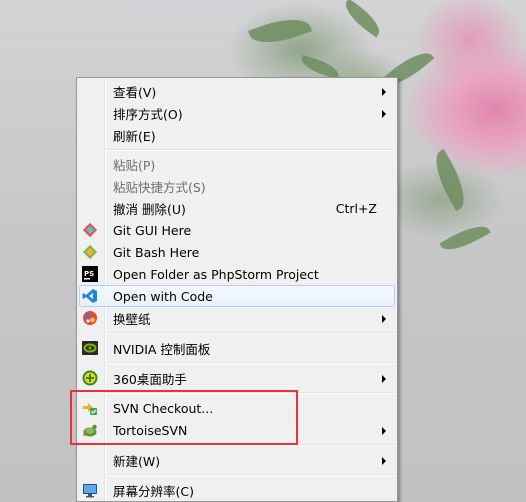 This screenshot has height=502, width=526. What do you see at coordinates (159, 187) in the screenshot?
I see `menu-item-label: 粘贴快捷方式(S)` at bounding box center [159, 187].